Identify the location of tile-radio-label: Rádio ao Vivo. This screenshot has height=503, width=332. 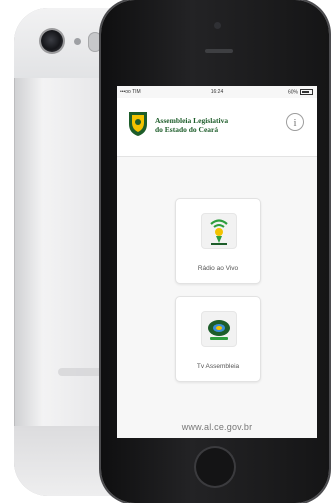
(218, 268).